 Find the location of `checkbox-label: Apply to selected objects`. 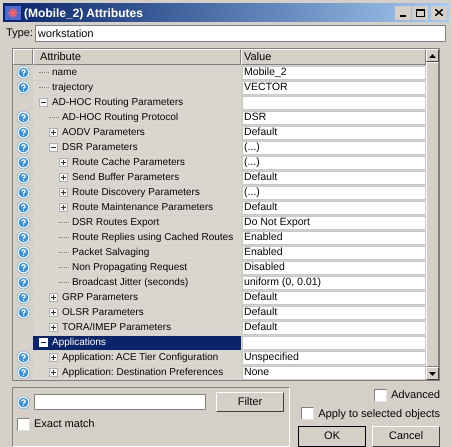

checkbox-label: Apply to selected objects is located at coordinates (379, 414).